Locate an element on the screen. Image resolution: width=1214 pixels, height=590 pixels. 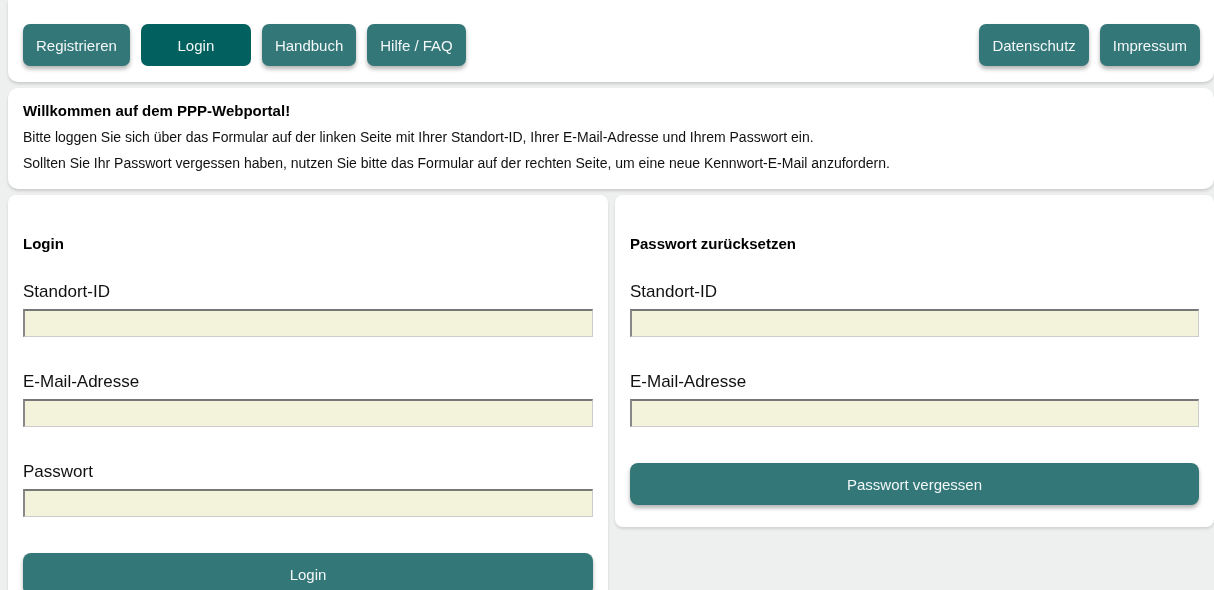
form-title: Login is located at coordinates (44, 243).